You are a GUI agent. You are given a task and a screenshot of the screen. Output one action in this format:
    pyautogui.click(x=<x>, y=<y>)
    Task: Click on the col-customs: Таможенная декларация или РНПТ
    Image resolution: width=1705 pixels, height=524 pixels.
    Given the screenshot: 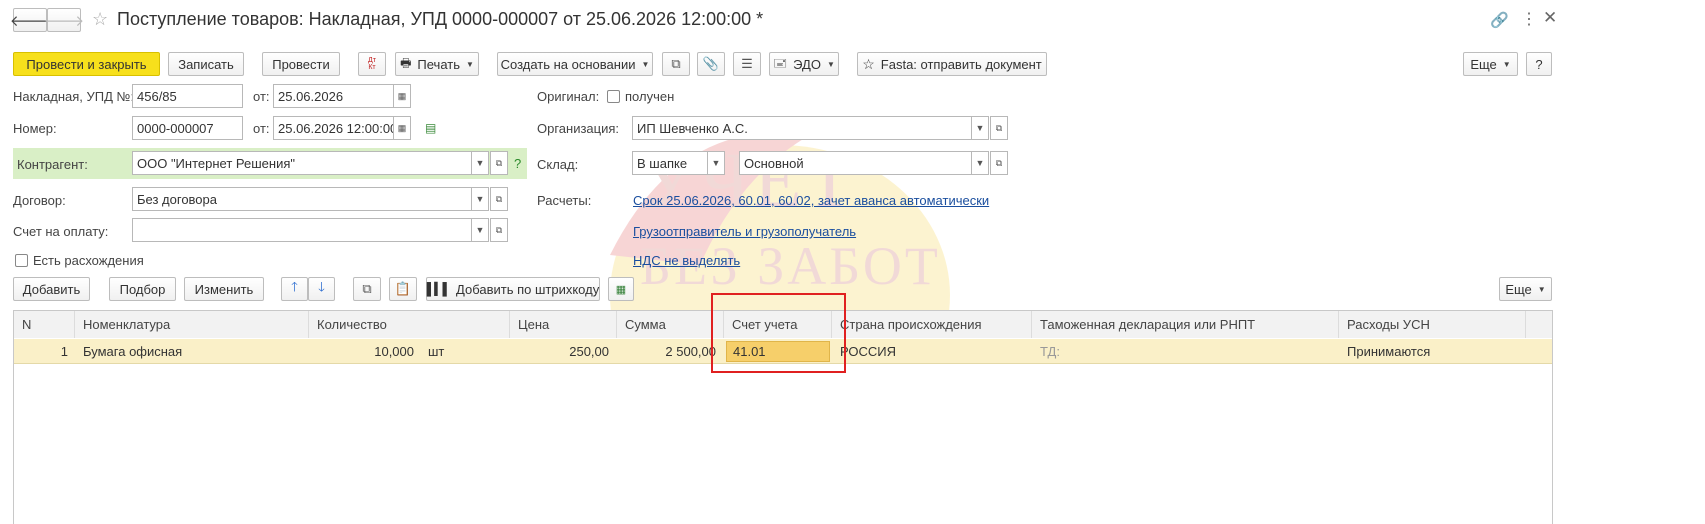 What is the action you would take?
    pyautogui.click(x=1185, y=324)
    